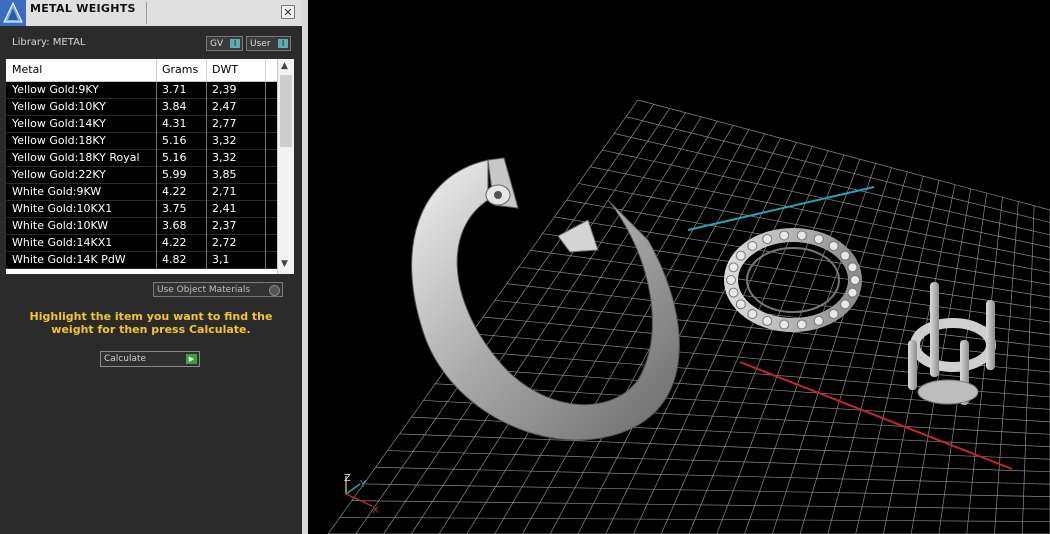 The height and width of the screenshot is (534, 1050). What do you see at coordinates (224, 43) in the screenshot?
I see `gv-toggle-button: GV I` at bounding box center [224, 43].